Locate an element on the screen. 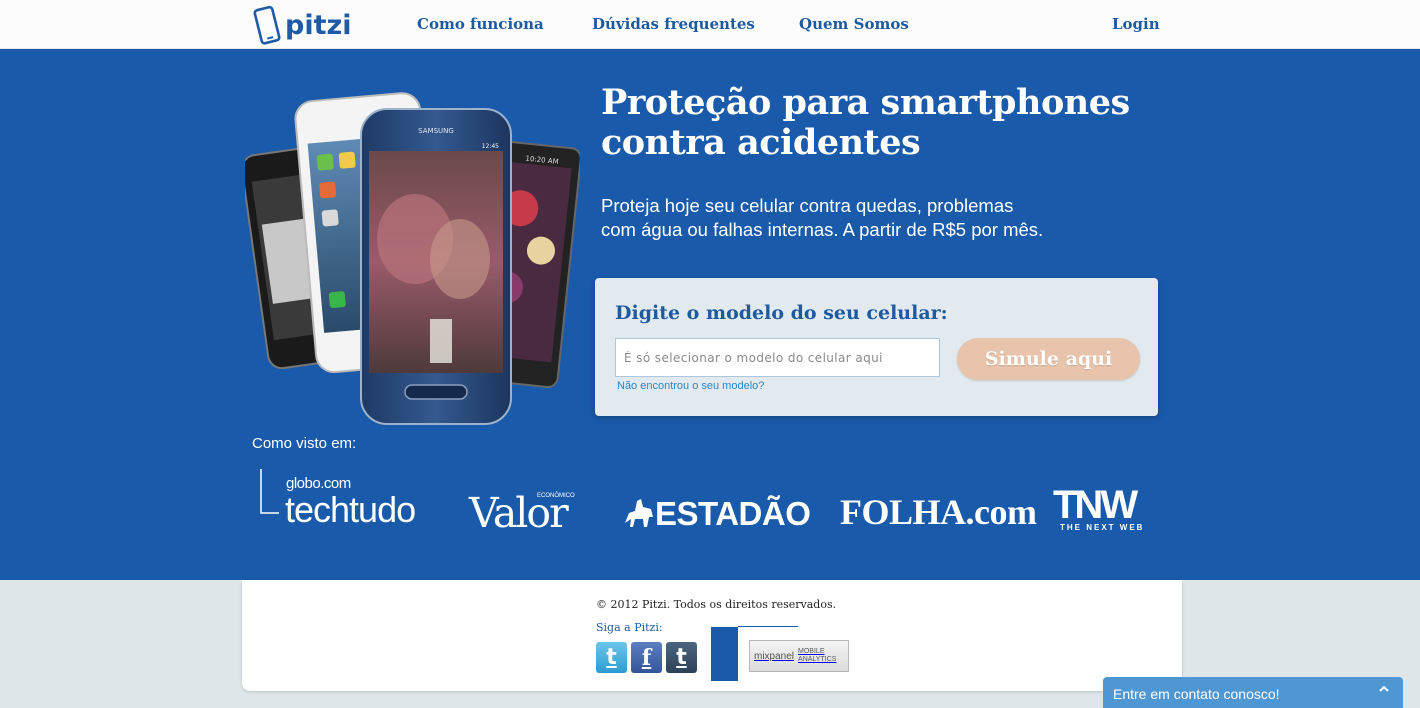  footer-accent-line is located at coordinates (768, 626).